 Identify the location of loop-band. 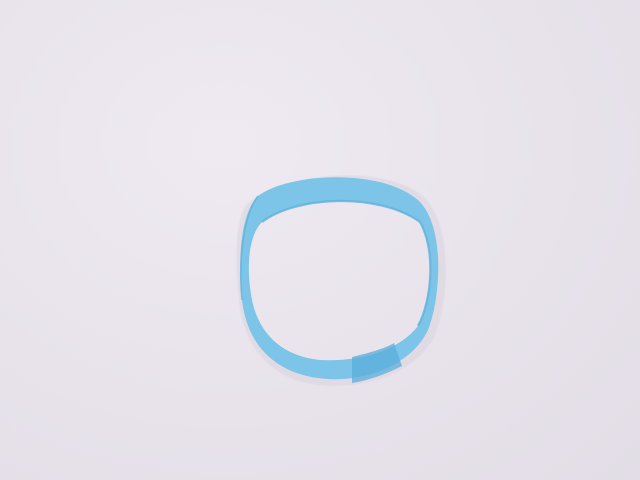
(339, 278).